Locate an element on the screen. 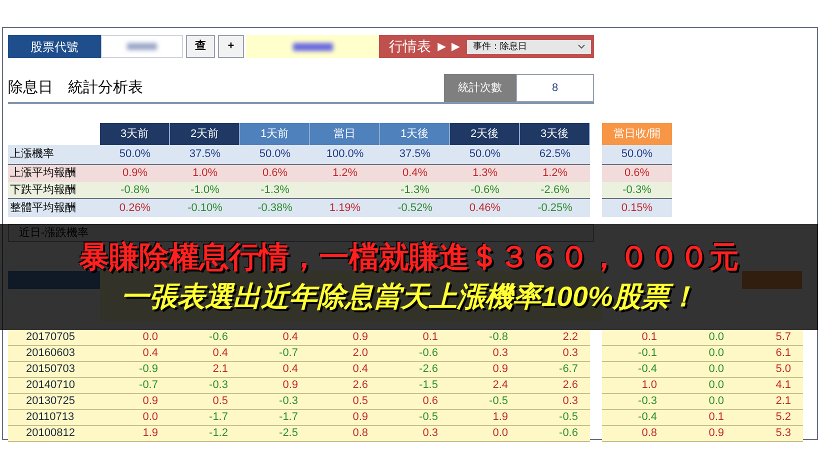  count-label: 統計次數 is located at coordinates (480, 88).